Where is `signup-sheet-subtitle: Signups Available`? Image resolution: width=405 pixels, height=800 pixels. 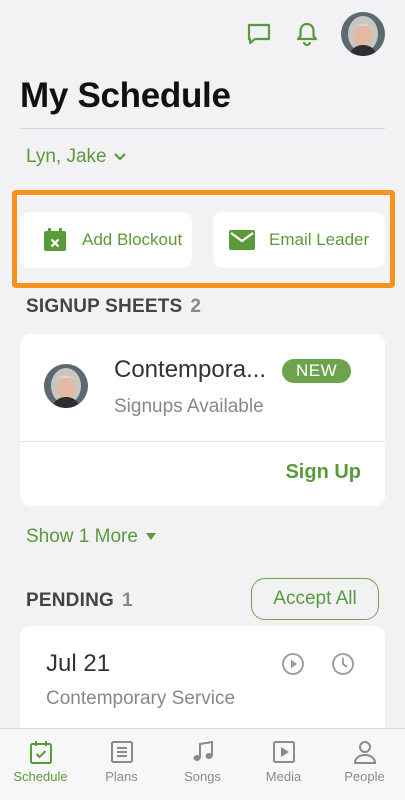 signup-sheet-subtitle: Signups Available is located at coordinates (189, 406).